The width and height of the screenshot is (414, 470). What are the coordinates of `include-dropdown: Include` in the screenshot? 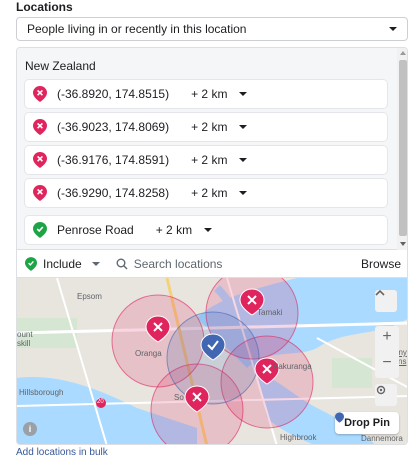 It's located at (62, 264).